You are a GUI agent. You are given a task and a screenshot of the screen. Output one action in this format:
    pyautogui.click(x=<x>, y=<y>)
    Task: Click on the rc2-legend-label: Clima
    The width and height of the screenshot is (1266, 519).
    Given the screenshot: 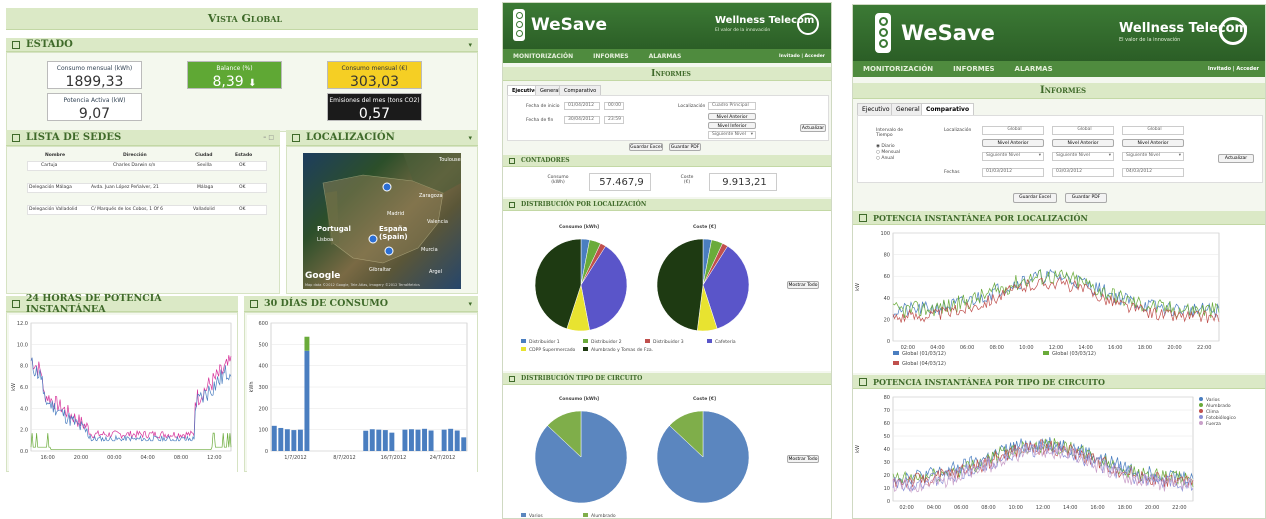 What is the action you would take?
    pyautogui.click(x=1212, y=412)
    